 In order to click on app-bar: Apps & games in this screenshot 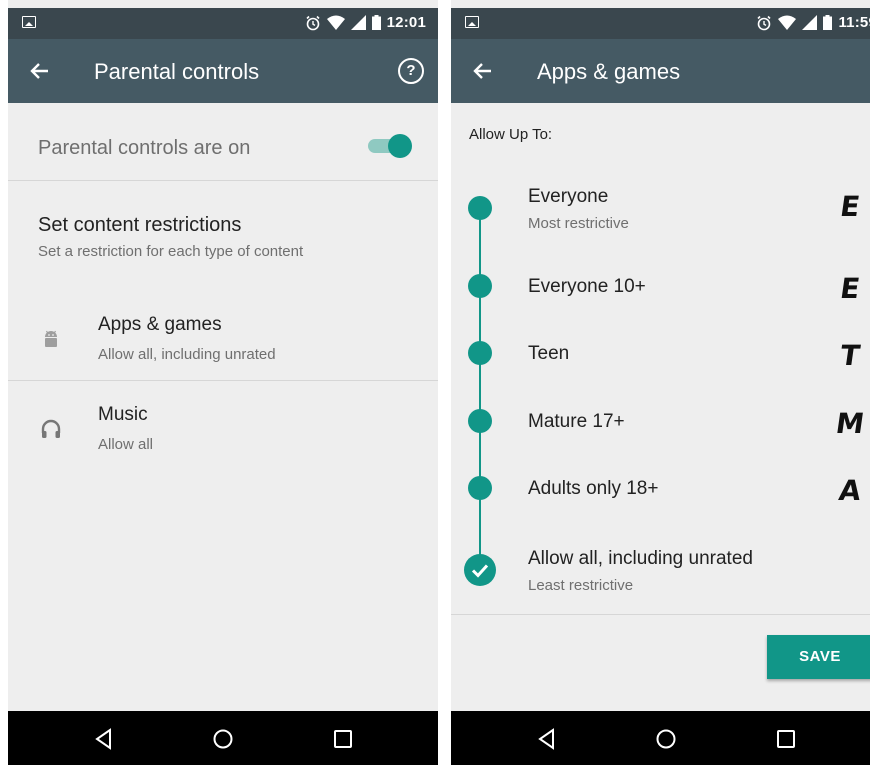, I will do `click(660, 71)`.